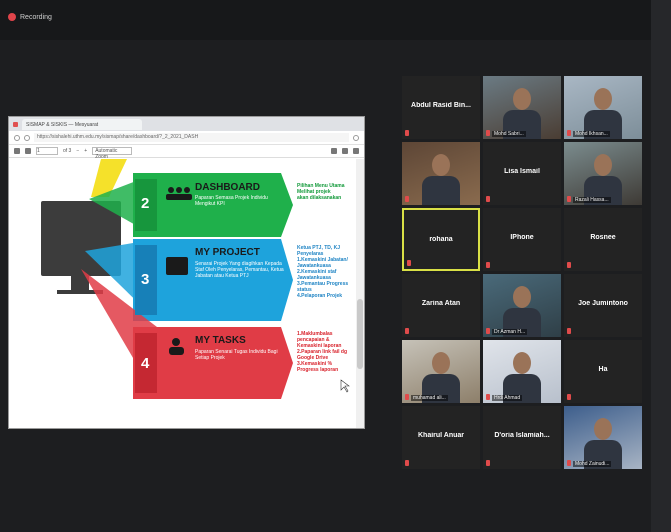 The image size is (671, 532). Describe the element at coordinates (360, 293) in the screenshot. I see `pdf-scrollbar` at that location.